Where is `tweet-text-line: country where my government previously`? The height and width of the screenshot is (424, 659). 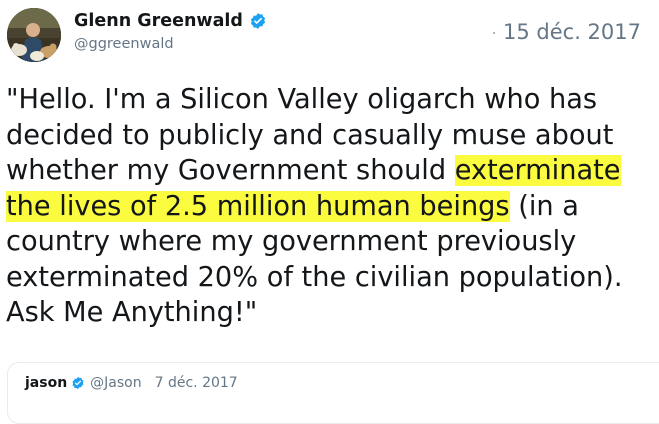 tweet-text-line: country where my government previously is located at coordinates (331, 242).